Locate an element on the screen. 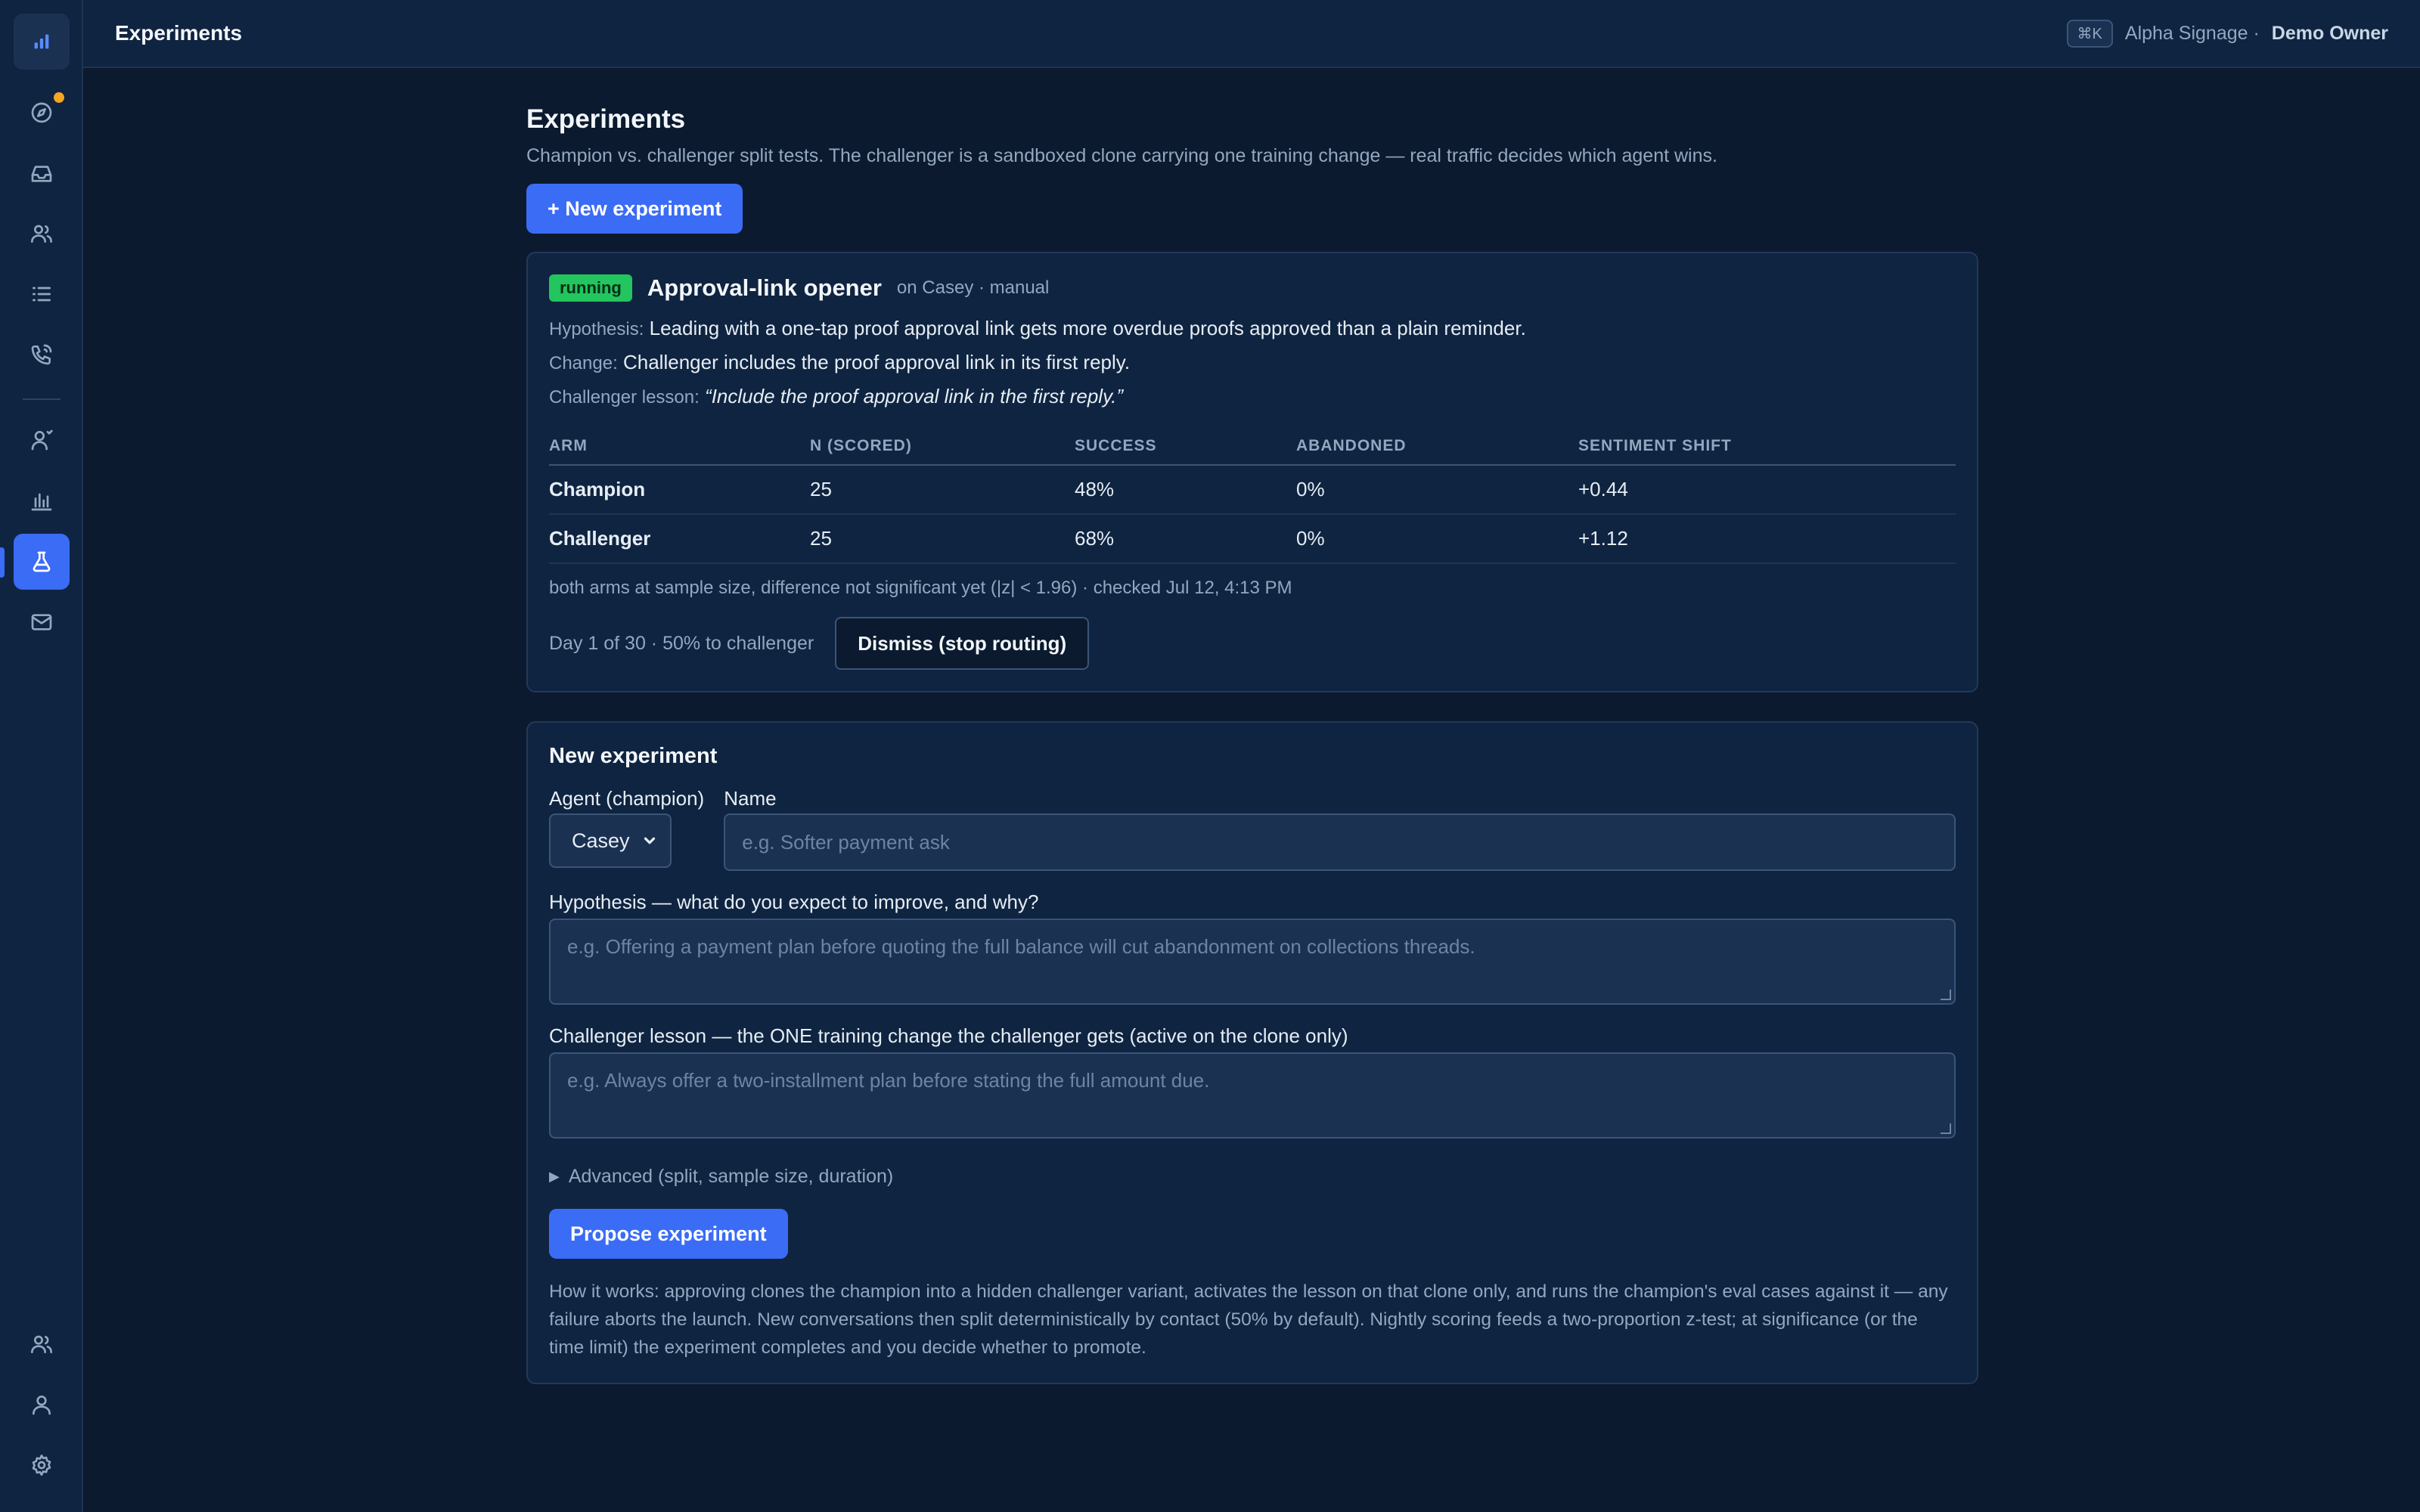 Image resolution: width=2420 pixels, height=1512 pixels. table-row: Champion 25 48% 0% +0.44 is located at coordinates (1252, 490).